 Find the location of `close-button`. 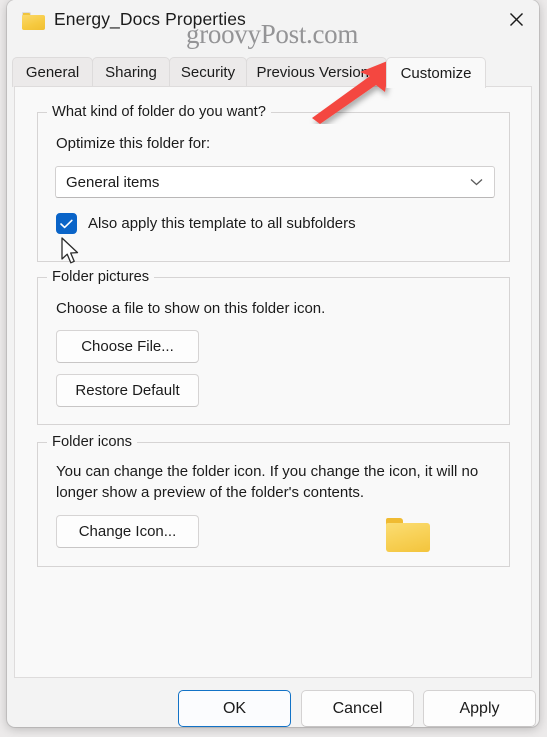

close-button is located at coordinates (516, 19).